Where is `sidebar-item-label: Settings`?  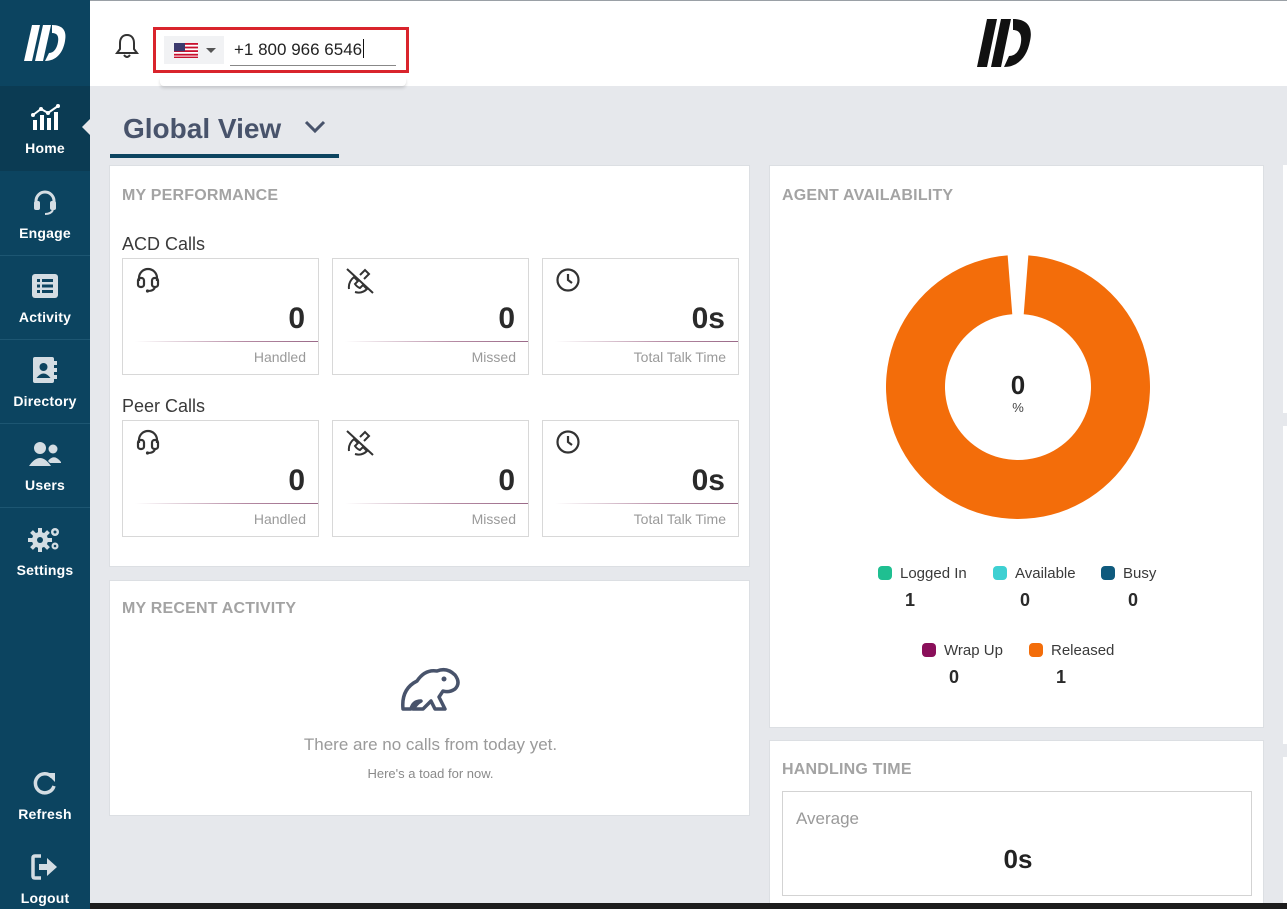
sidebar-item-label: Settings is located at coordinates (45, 570).